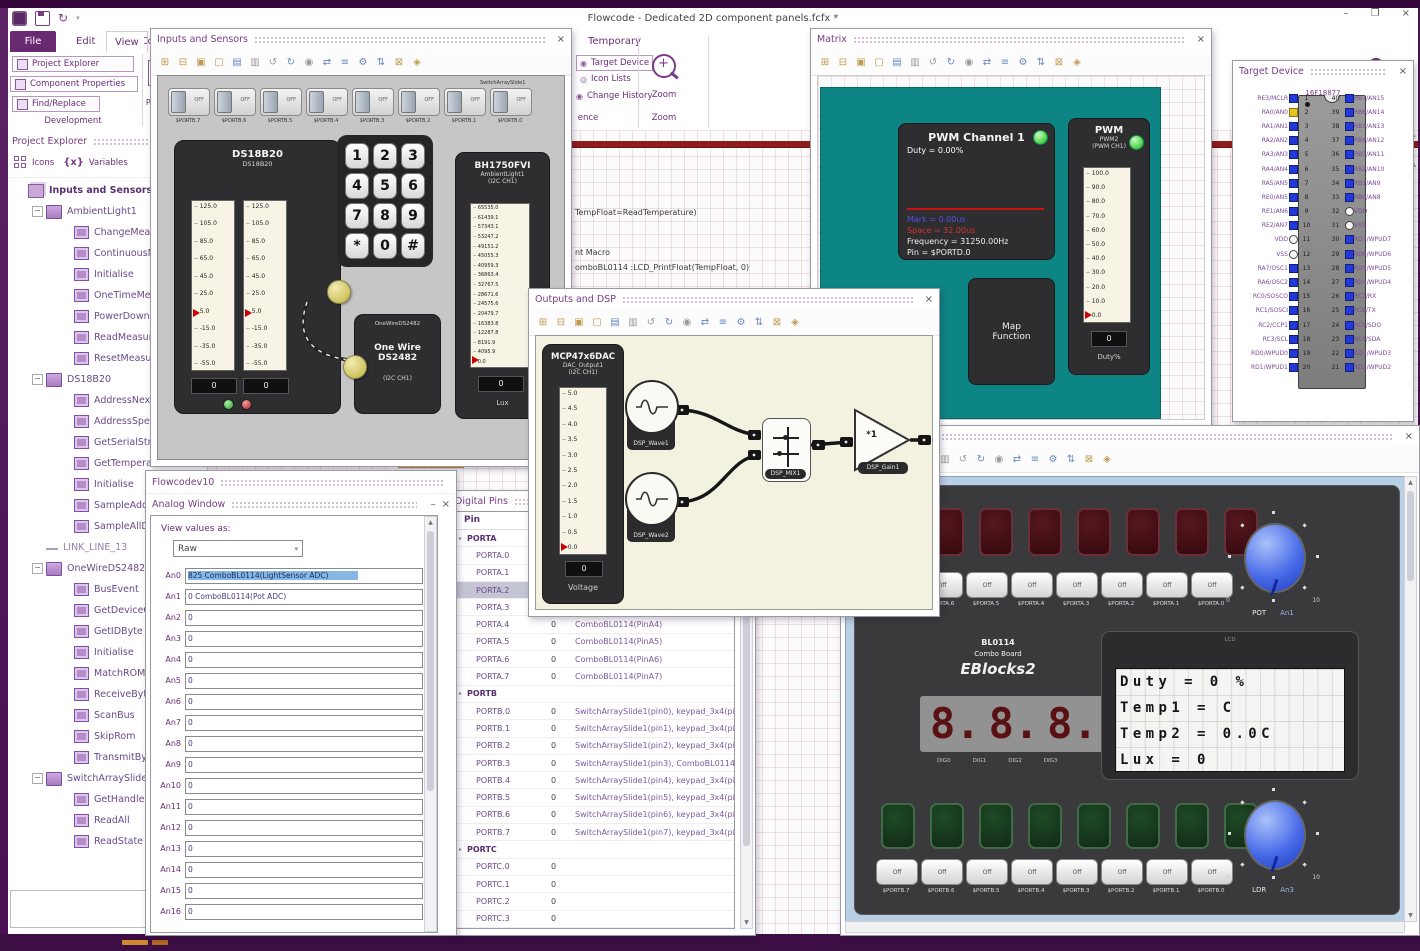 Image resolution: width=1420 pixels, height=951 pixels. I want to click on variables-icon: {x}, so click(73, 162).